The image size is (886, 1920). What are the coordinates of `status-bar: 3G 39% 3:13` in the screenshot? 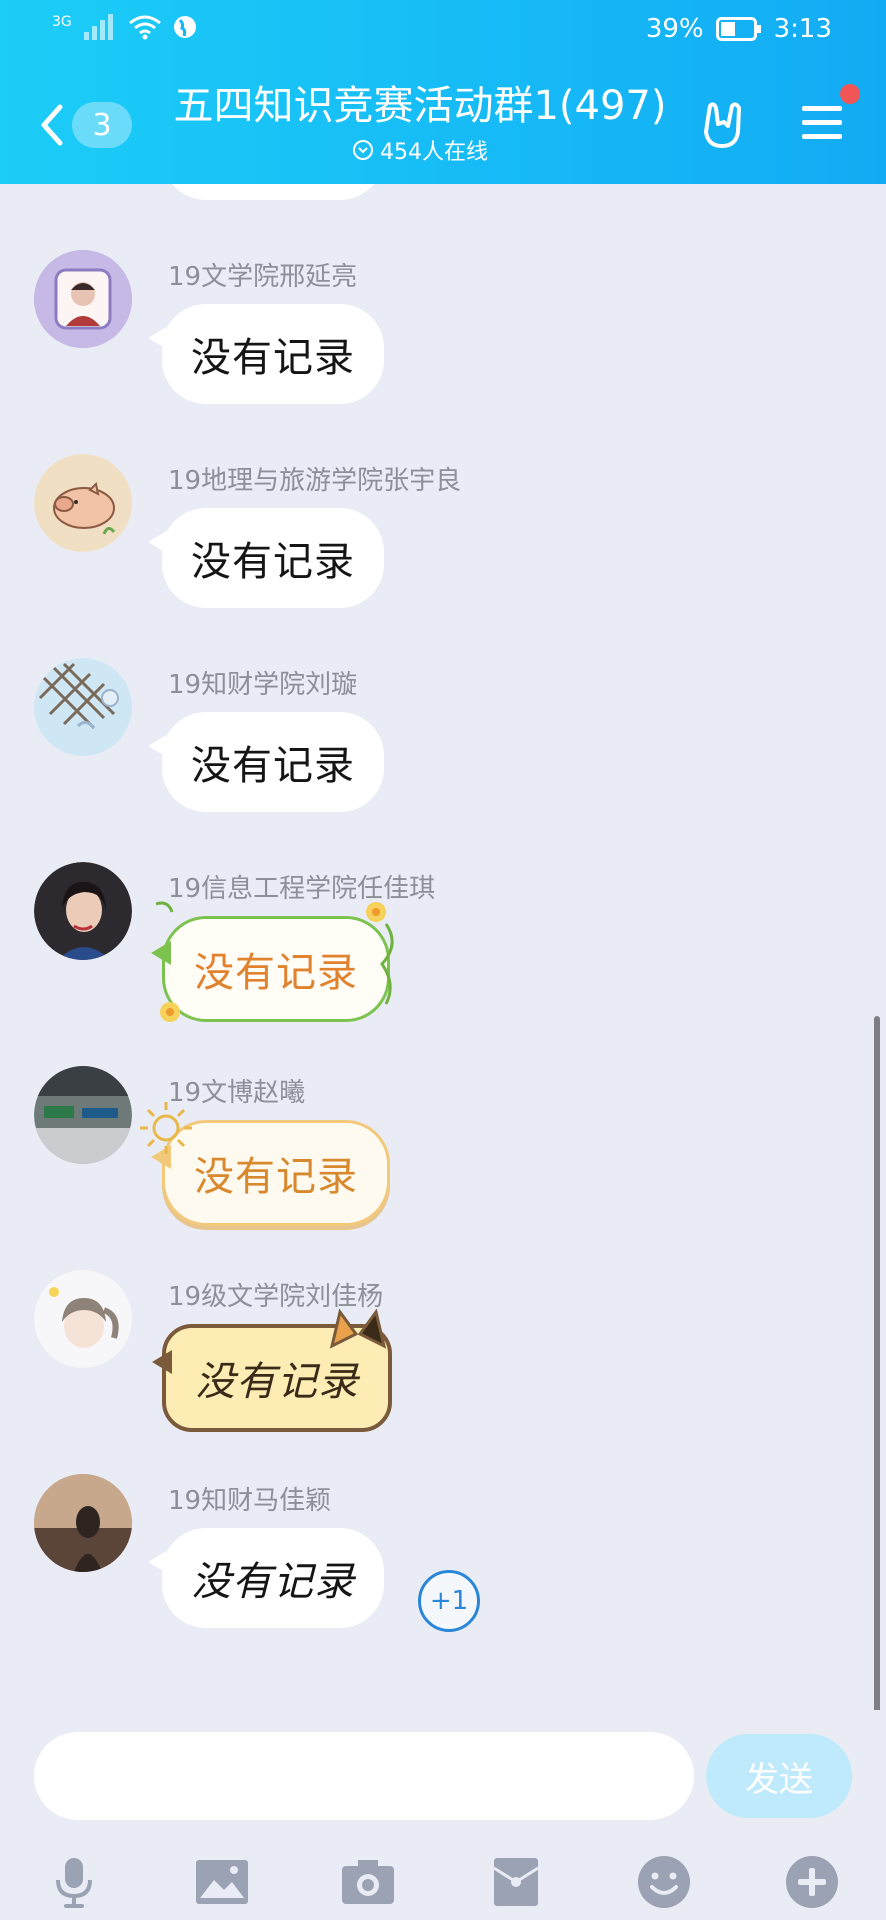 It's located at (443, 31).